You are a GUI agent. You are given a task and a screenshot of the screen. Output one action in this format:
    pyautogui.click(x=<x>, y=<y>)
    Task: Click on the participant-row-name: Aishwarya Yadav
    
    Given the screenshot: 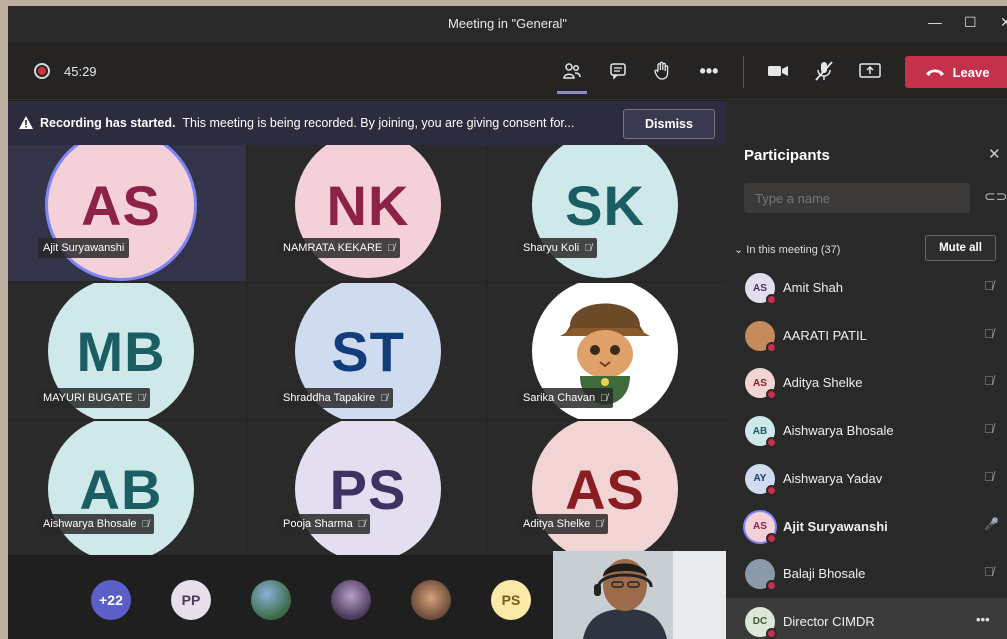 What is the action you would take?
    pyautogui.click(x=833, y=478)
    